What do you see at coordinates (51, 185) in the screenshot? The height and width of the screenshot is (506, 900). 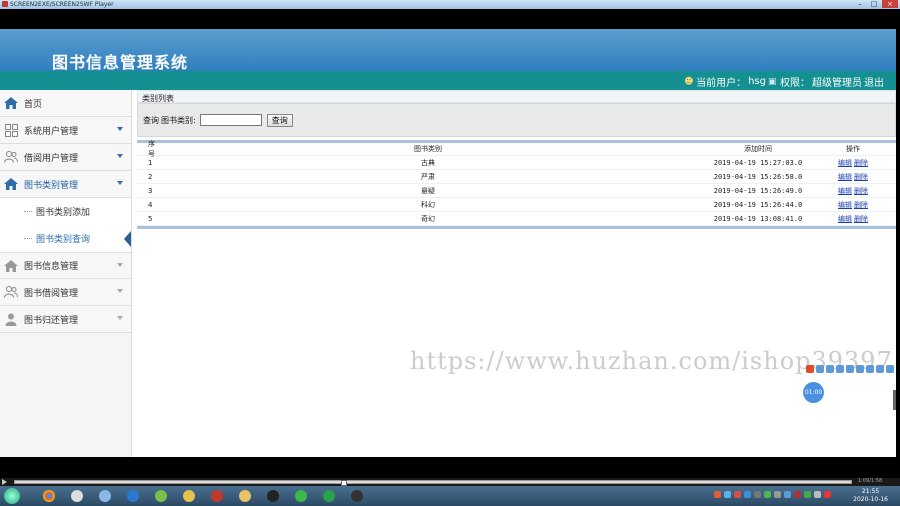 I see `sidebar-item-label: 图书类别管理` at bounding box center [51, 185].